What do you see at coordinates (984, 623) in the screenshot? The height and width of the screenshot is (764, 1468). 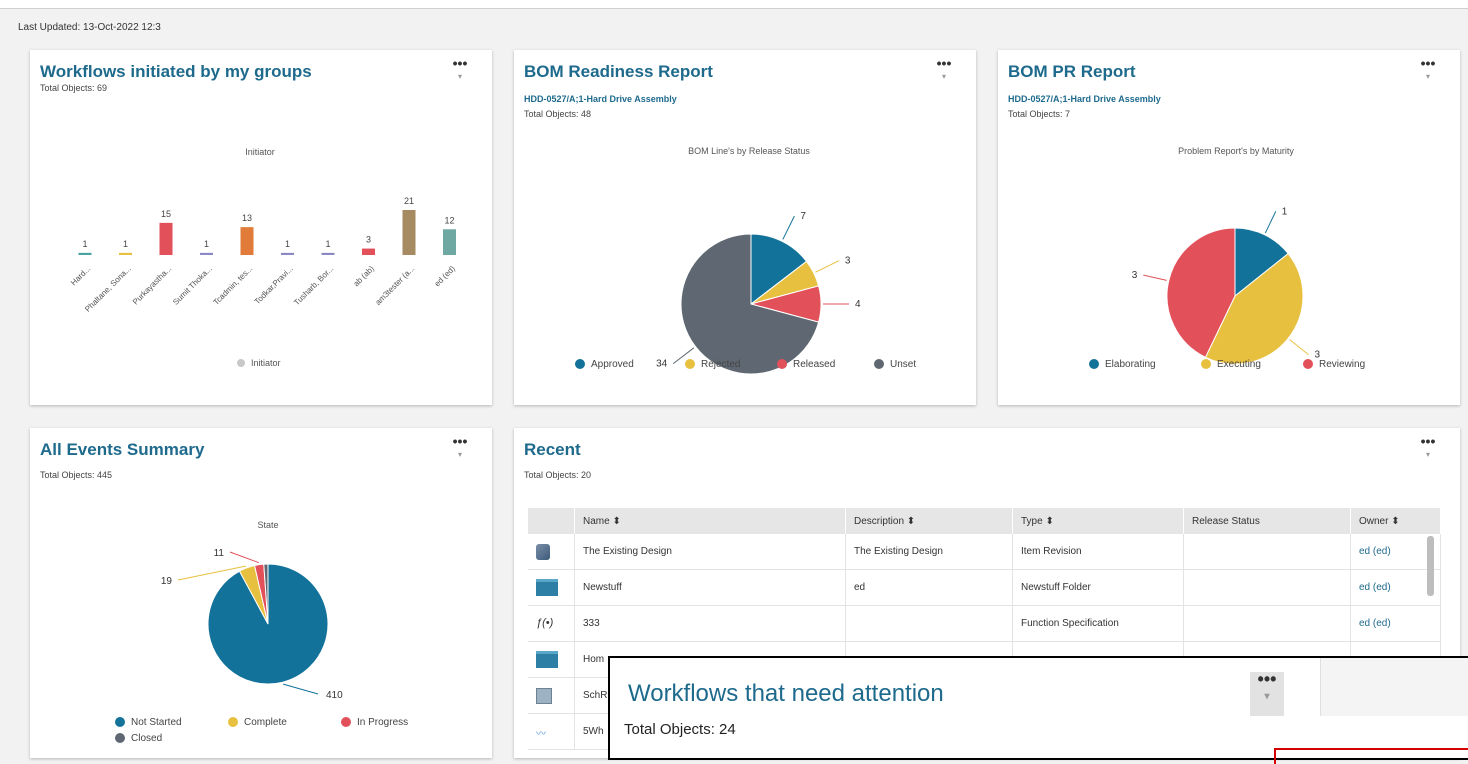 I see `table-row: ƒ(•) 333 Function Specification ed (ed)` at bounding box center [984, 623].